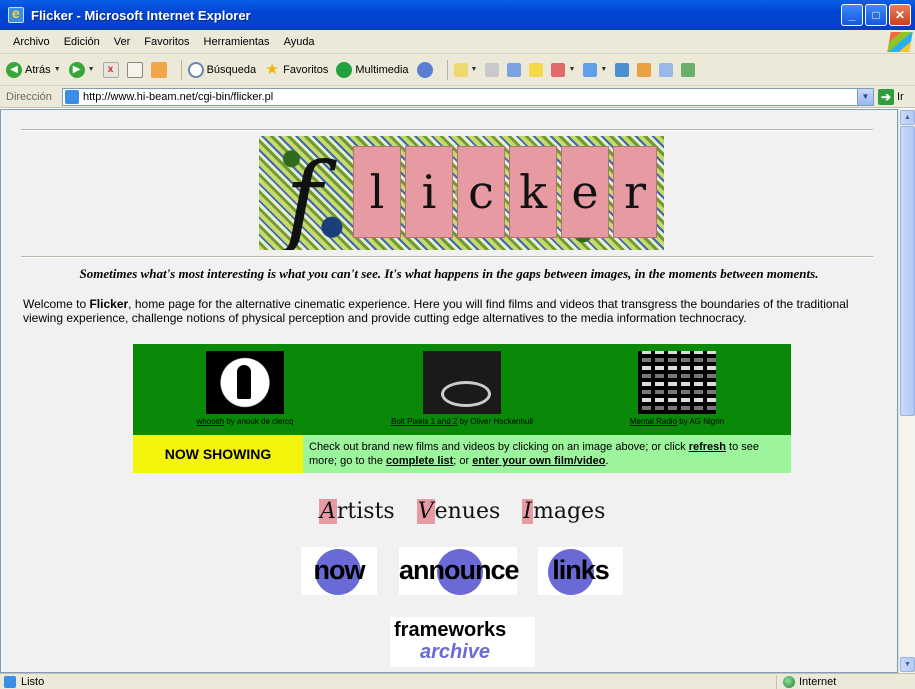  Describe the element at coordinates (533, 192) in the screenshot. I see `banner-tile: k` at that location.